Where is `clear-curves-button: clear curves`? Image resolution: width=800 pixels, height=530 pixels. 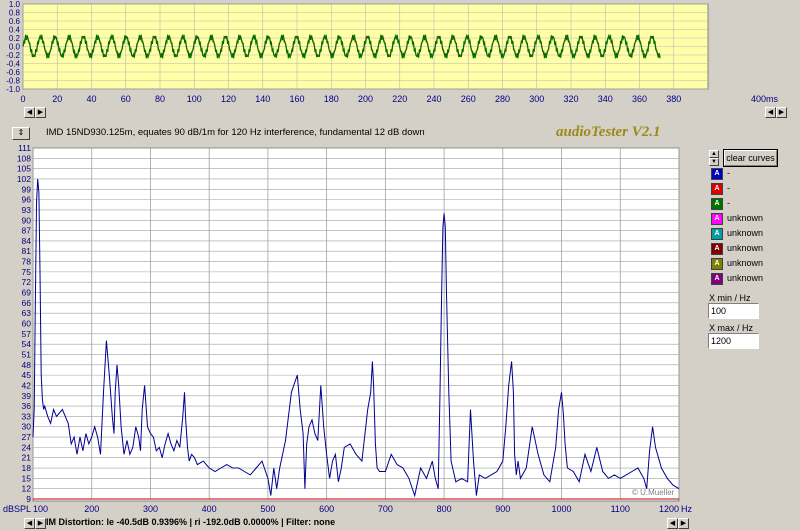
clear-curves-button: clear curves is located at coordinates (750, 158).